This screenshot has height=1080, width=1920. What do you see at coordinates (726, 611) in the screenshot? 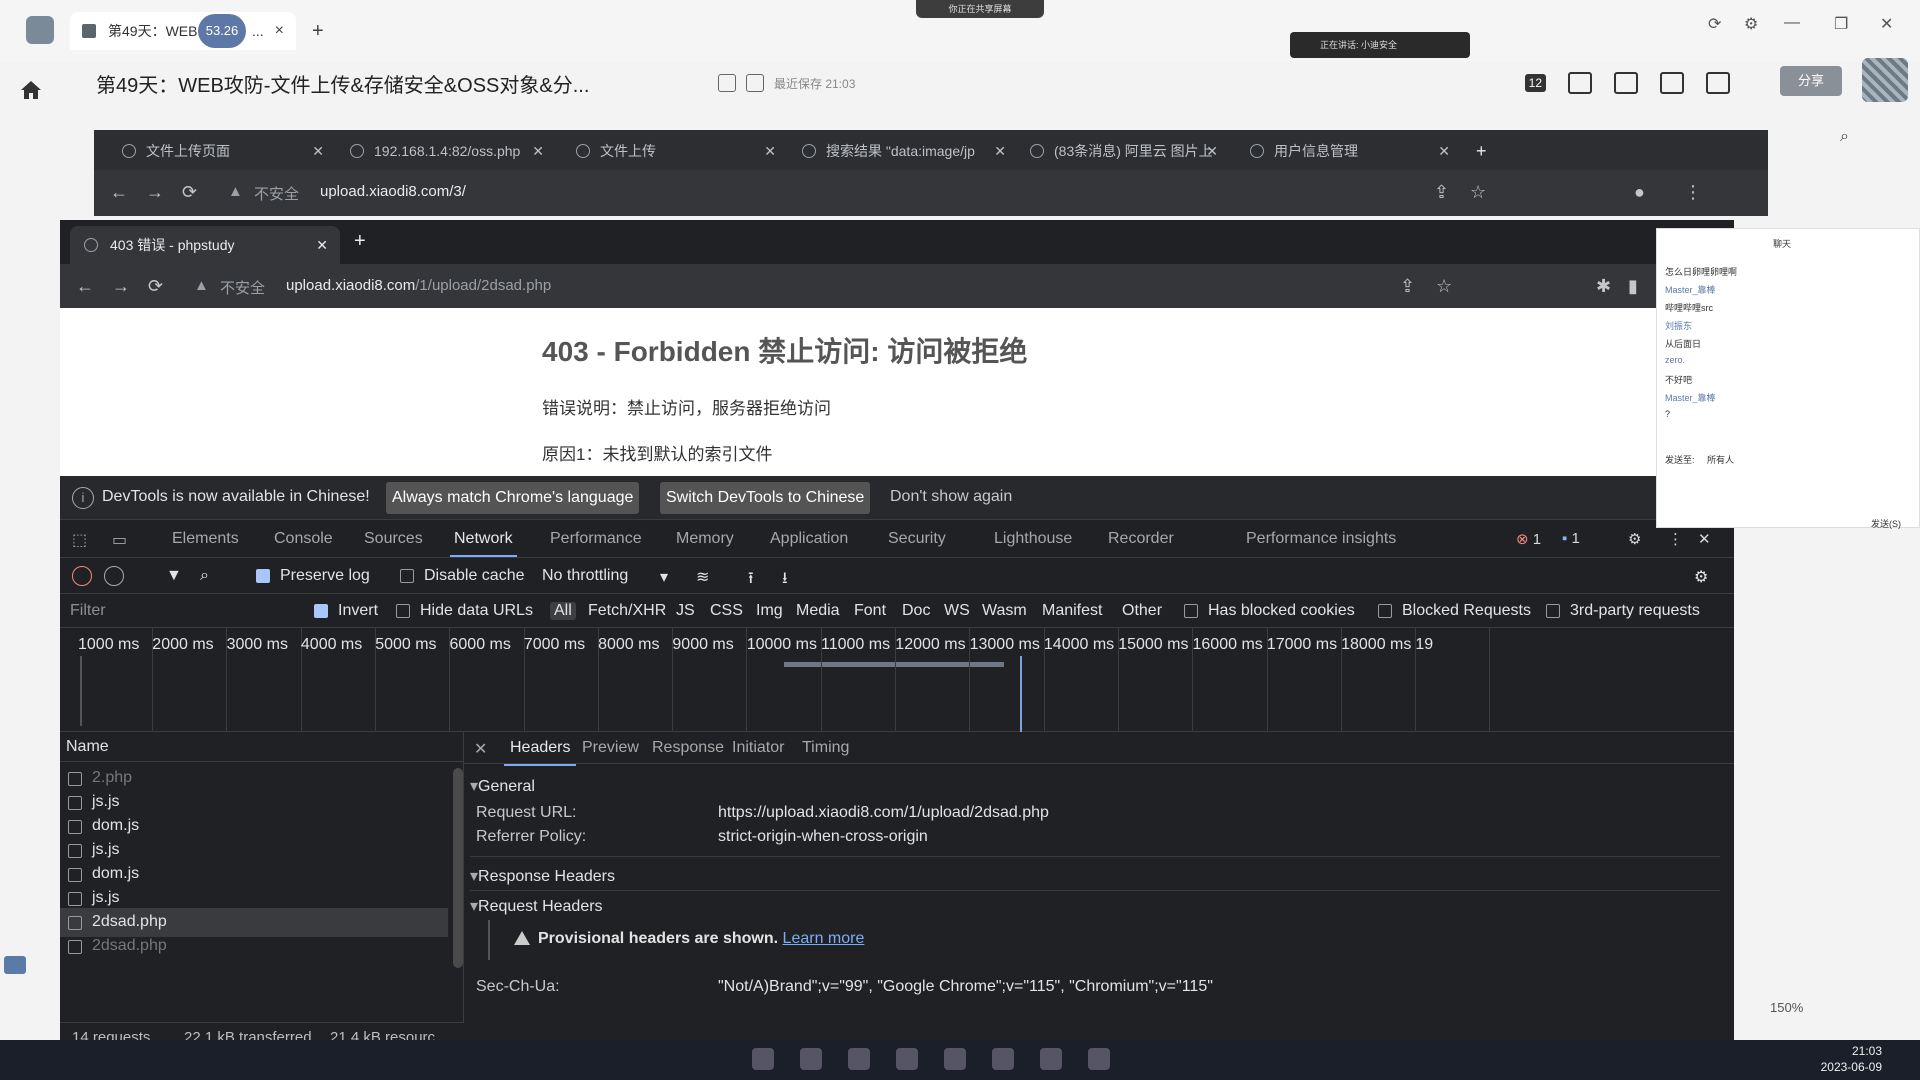
I see `type-css: CSS` at bounding box center [726, 611].